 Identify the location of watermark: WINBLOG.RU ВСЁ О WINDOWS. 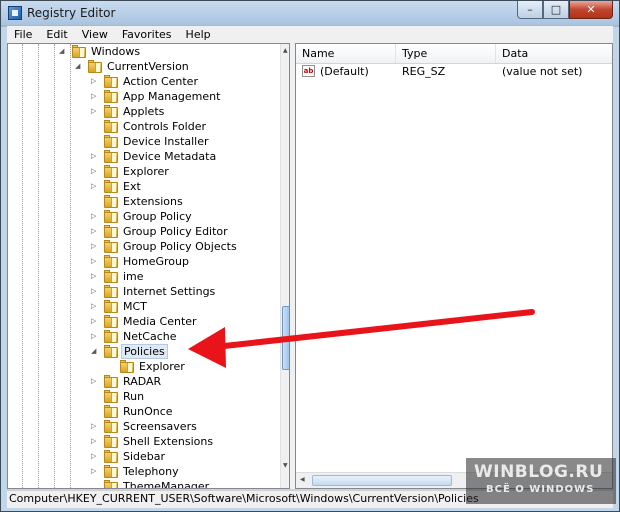
(541, 481).